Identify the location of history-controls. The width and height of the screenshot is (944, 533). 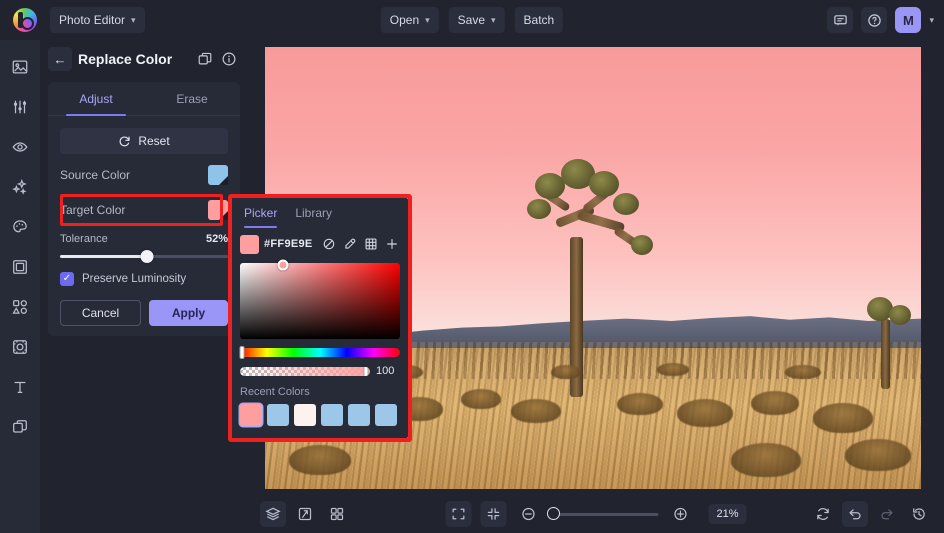
(871, 514).